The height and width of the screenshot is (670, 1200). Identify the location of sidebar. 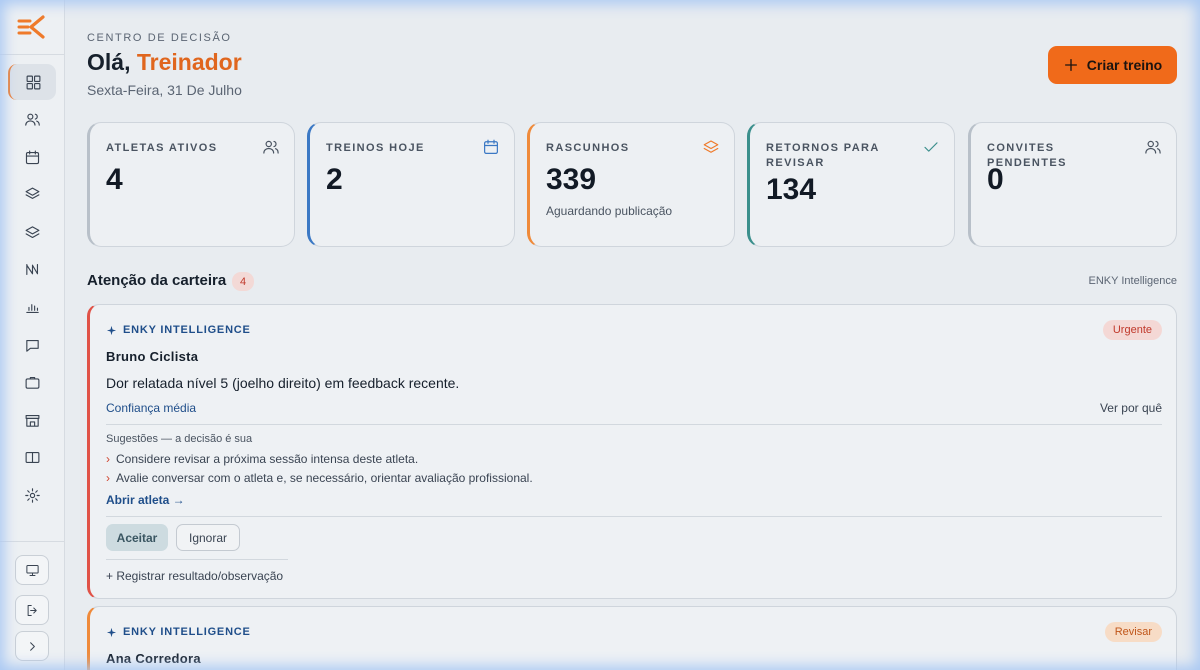
(32, 335).